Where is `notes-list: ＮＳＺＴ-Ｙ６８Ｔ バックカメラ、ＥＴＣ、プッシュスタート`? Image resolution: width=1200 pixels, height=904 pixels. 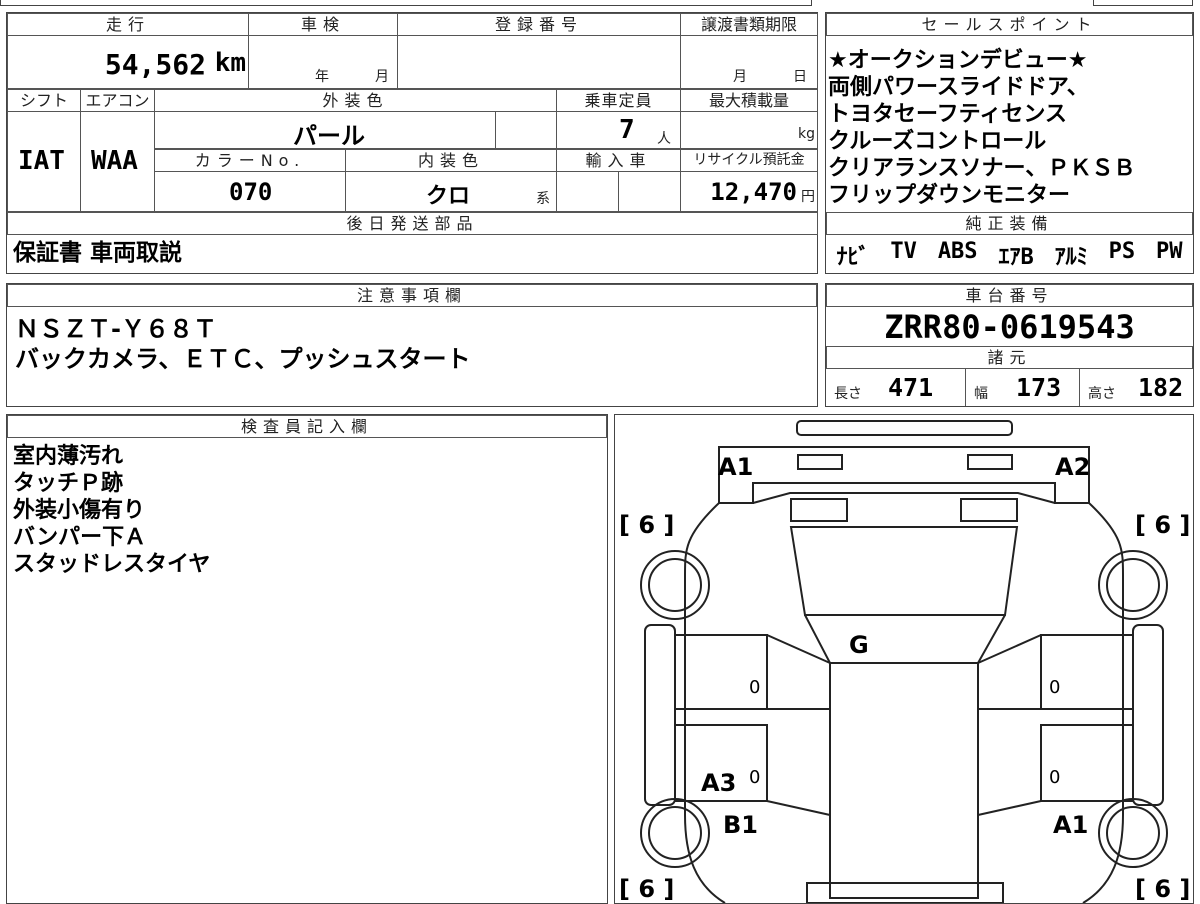 notes-list: ＮＳＺＴ-Ｙ６８Ｔ バックカメラ、ＥＴＣ、プッシュスタート is located at coordinates (243, 344).